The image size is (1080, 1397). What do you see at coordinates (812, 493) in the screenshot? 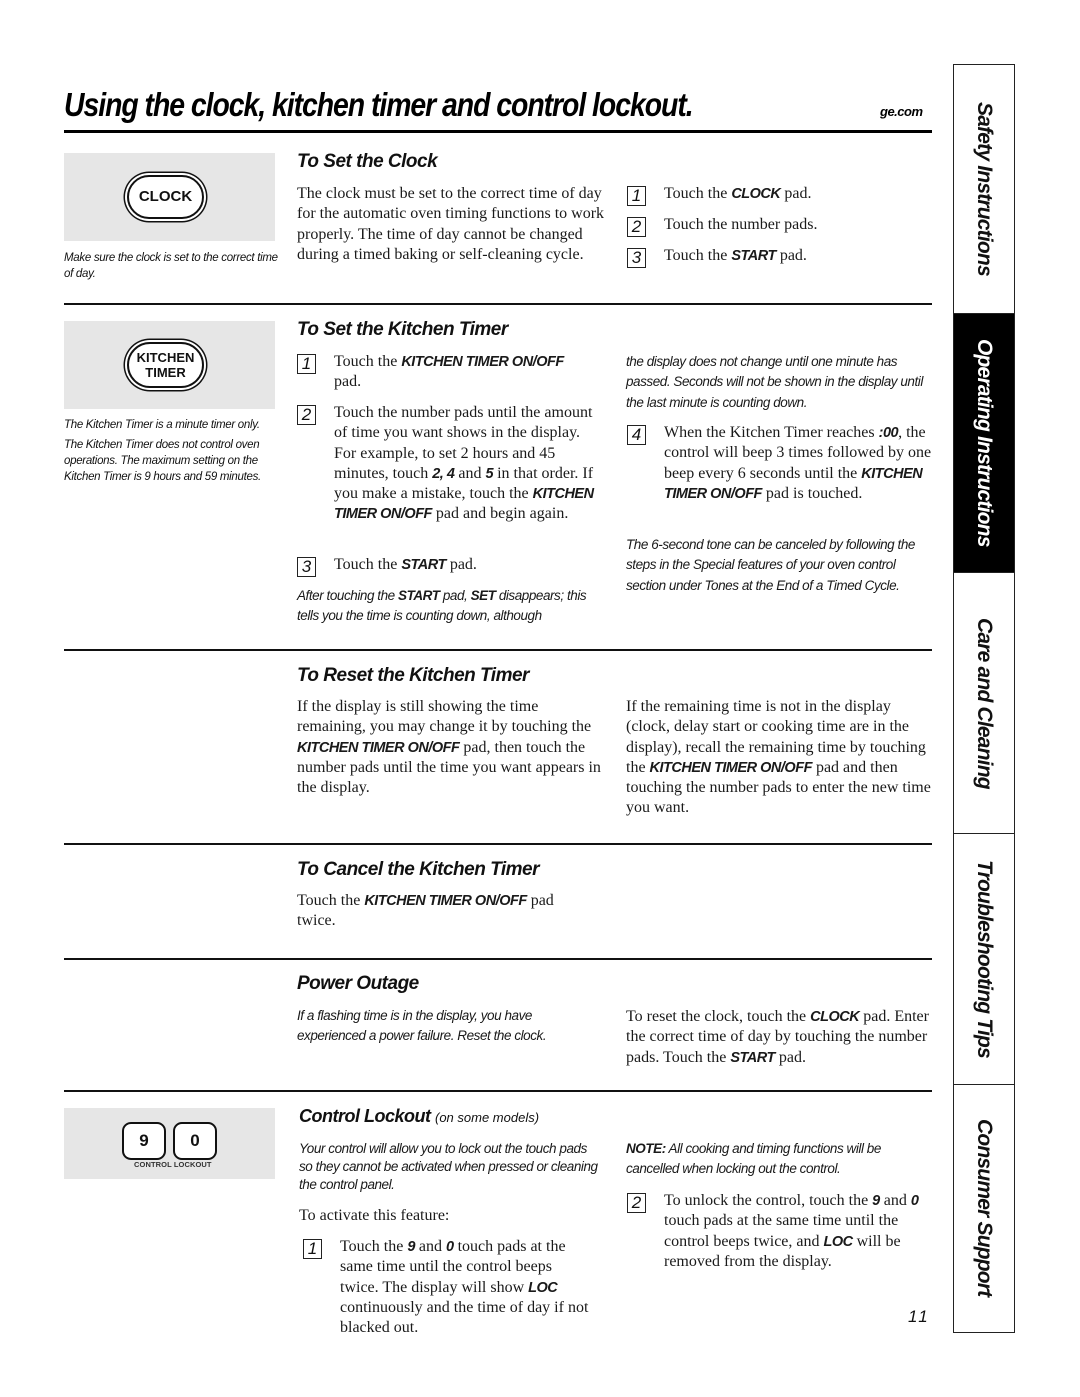
I see `step-text: pad is touched.` at bounding box center [812, 493].